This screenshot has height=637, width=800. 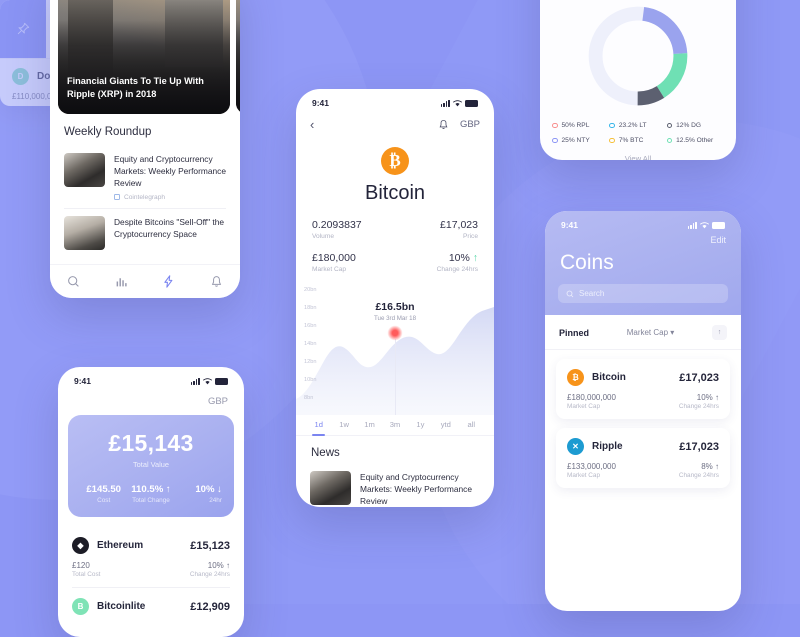 What do you see at coordinates (704, 224) in the screenshot?
I see `wifi-icon` at bounding box center [704, 224].